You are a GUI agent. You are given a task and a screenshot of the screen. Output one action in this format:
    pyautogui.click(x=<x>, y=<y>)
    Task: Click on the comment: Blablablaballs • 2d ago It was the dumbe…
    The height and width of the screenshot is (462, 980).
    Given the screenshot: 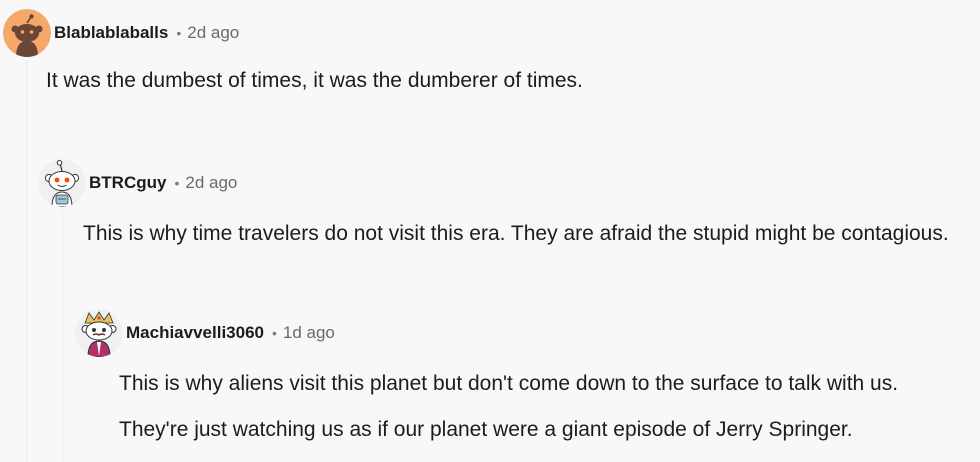 What is the action you would take?
    pyautogui.click(x=293, y=51)
    